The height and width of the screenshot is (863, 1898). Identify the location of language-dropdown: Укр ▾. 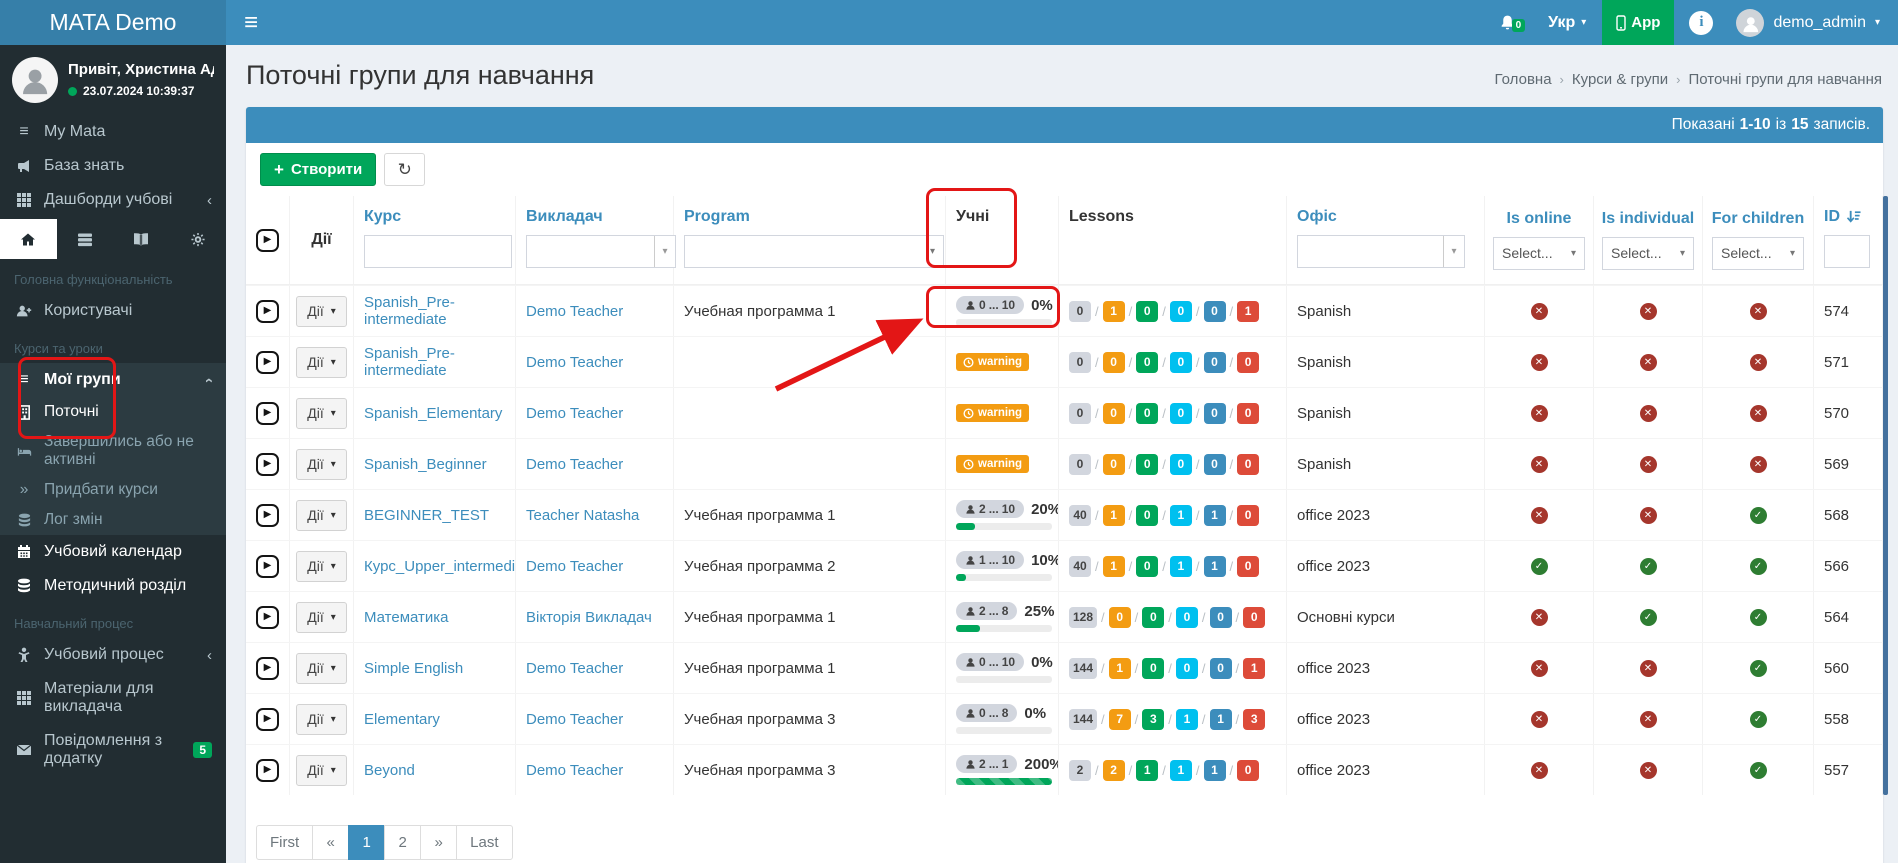
(1567, 23).